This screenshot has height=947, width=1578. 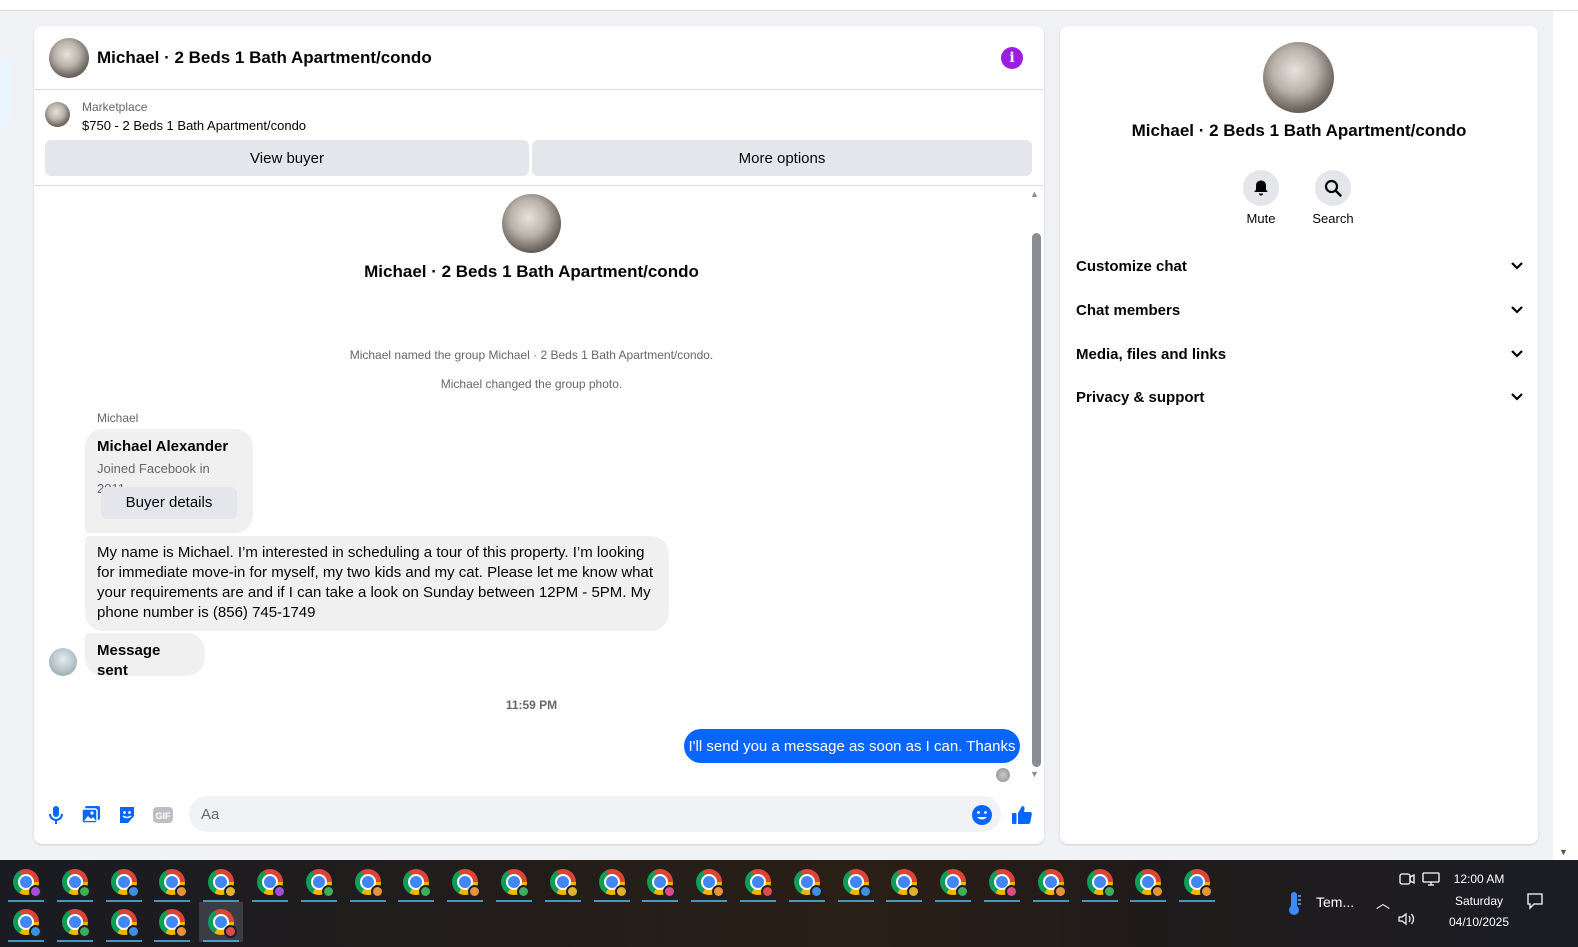 I want to click on chat-title: Michael · 2 Beds 1 Bath Apartment/condo, so click(x=264, y=58).